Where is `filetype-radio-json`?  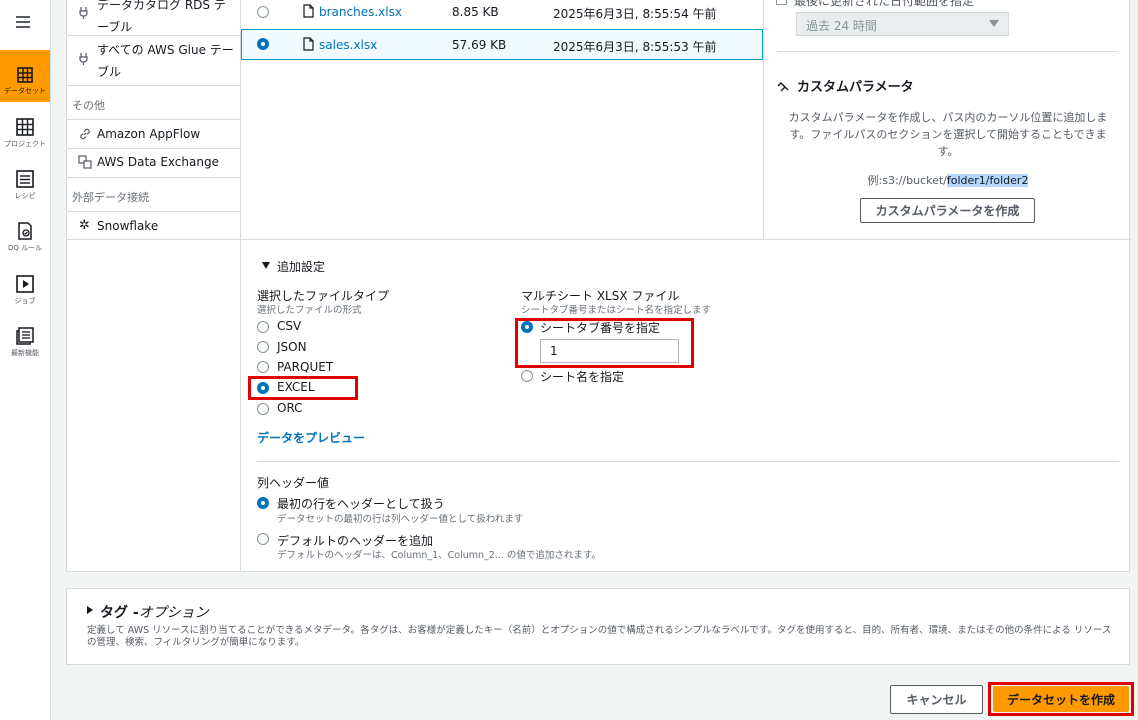 filetype-radio-json is located at coordinates (263, 347).